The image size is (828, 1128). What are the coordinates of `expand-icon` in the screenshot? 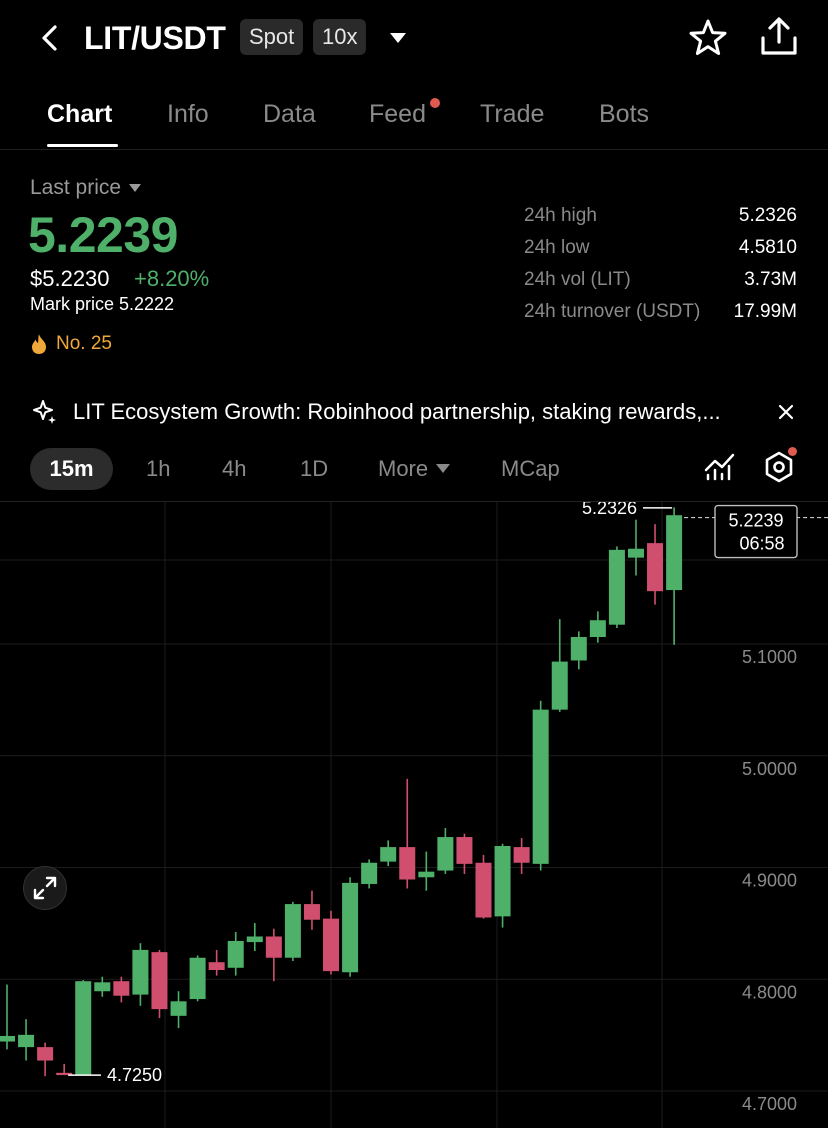 It's located at (45, 888).